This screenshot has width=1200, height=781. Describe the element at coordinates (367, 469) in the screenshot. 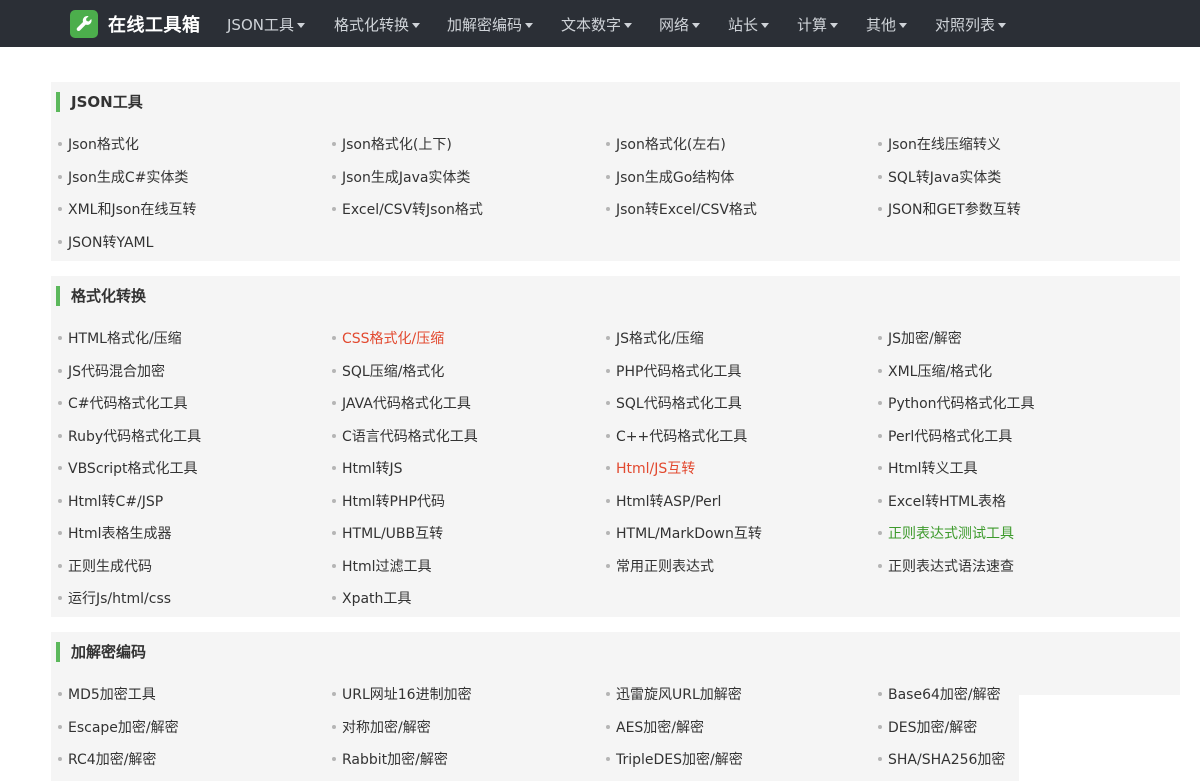

I see `tool-link: Html转JS` at that location.